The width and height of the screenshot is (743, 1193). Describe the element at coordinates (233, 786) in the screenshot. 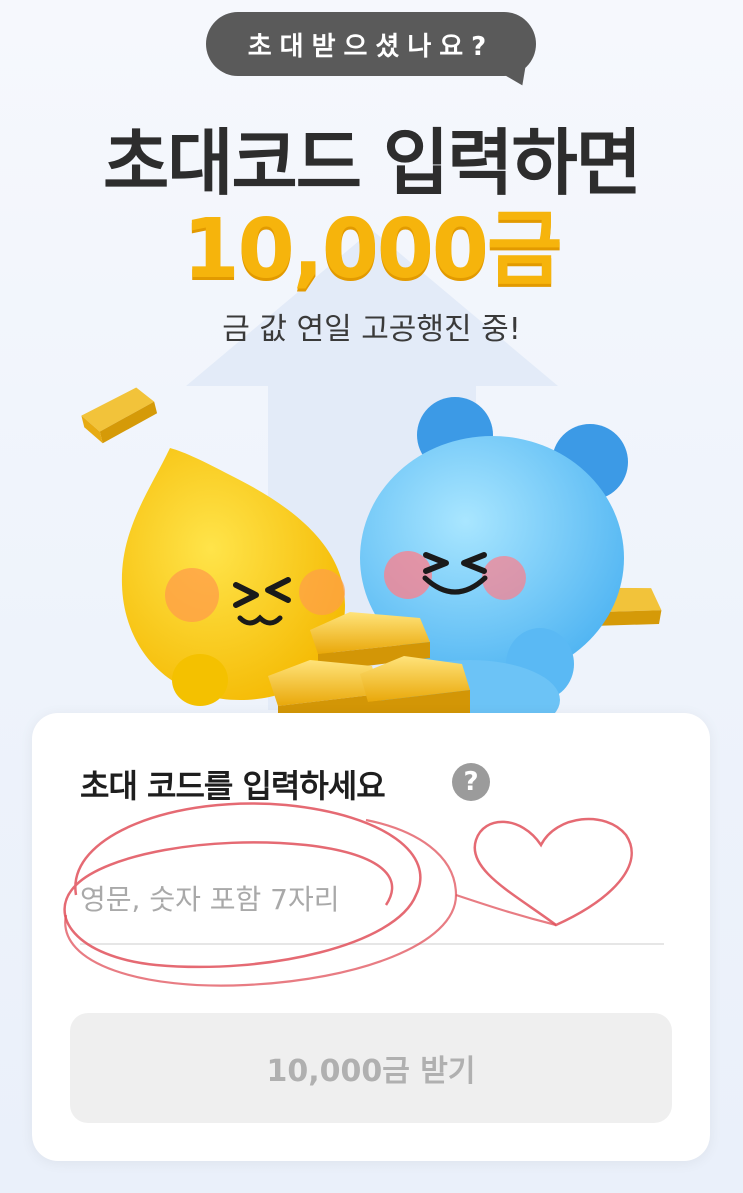

I see `invite-code-heading: 초대 코드를 입력하세요` at that location.